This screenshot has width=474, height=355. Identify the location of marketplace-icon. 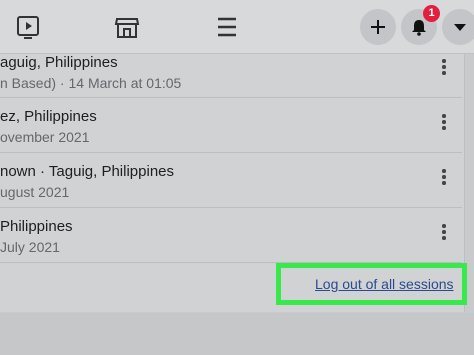
(127, 27).